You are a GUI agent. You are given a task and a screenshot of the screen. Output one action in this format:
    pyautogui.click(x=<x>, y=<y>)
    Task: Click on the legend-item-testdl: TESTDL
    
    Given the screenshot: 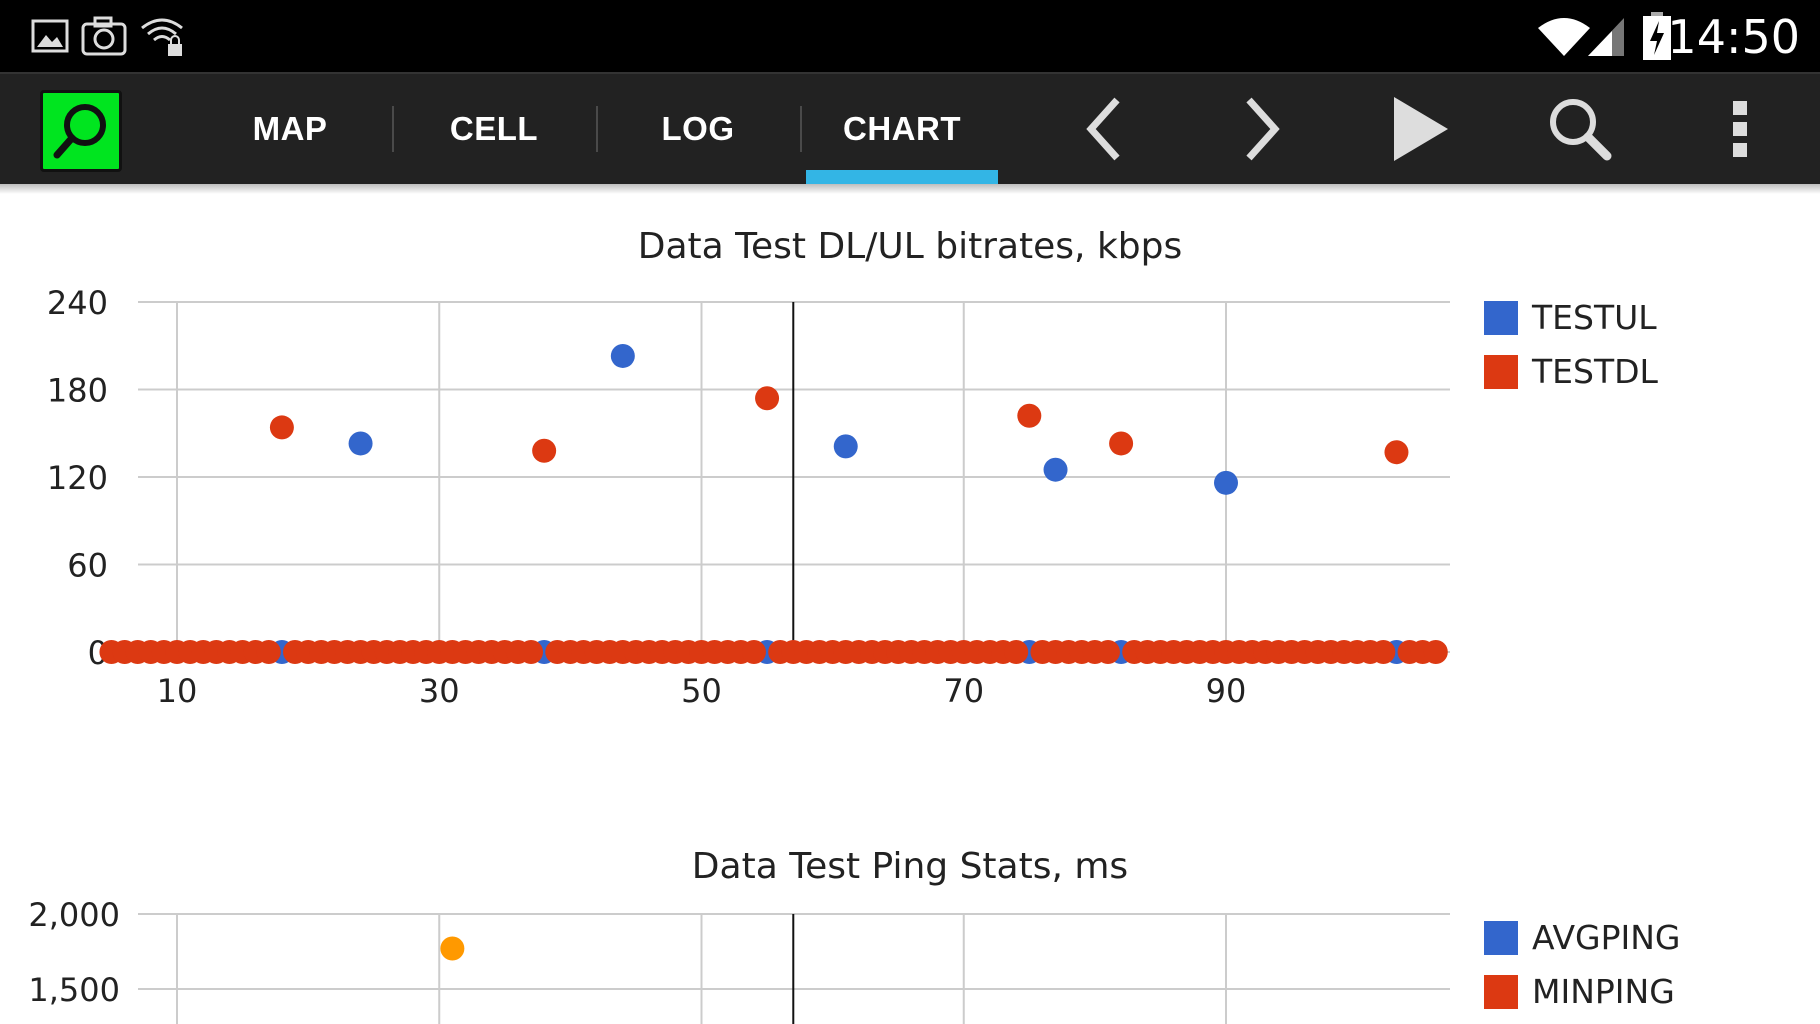 What is the action you would take?
    pyautogui.click(x=1571, y=371)
    